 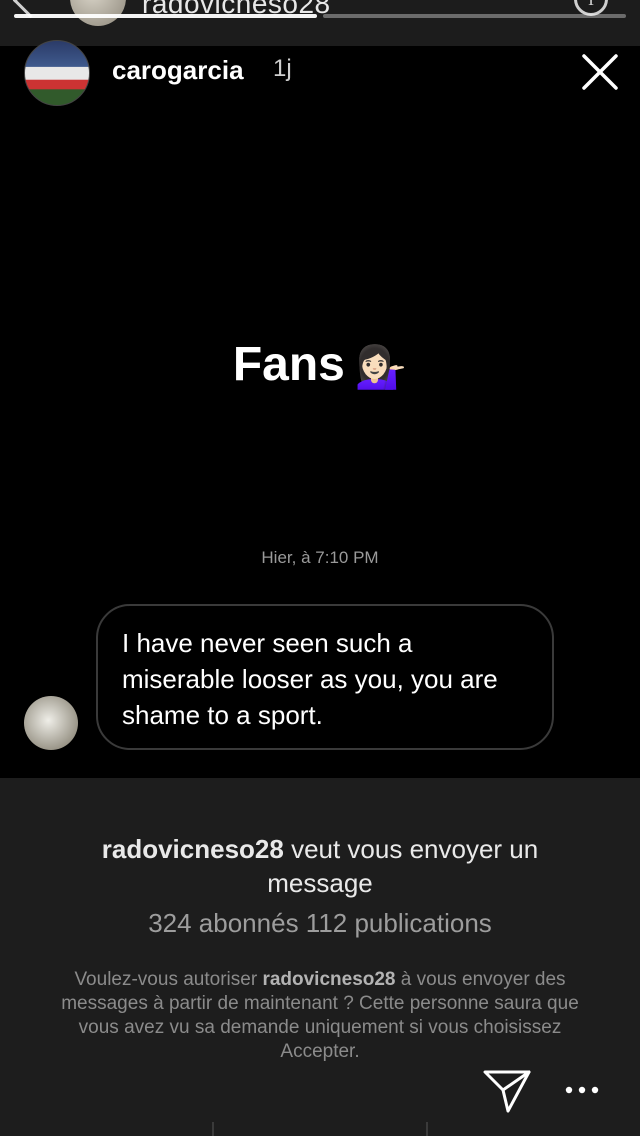 What do you see at coordinates (282, 68) in the screenshot?
I see `story-time: 1j` at bounding box center [282, 68].